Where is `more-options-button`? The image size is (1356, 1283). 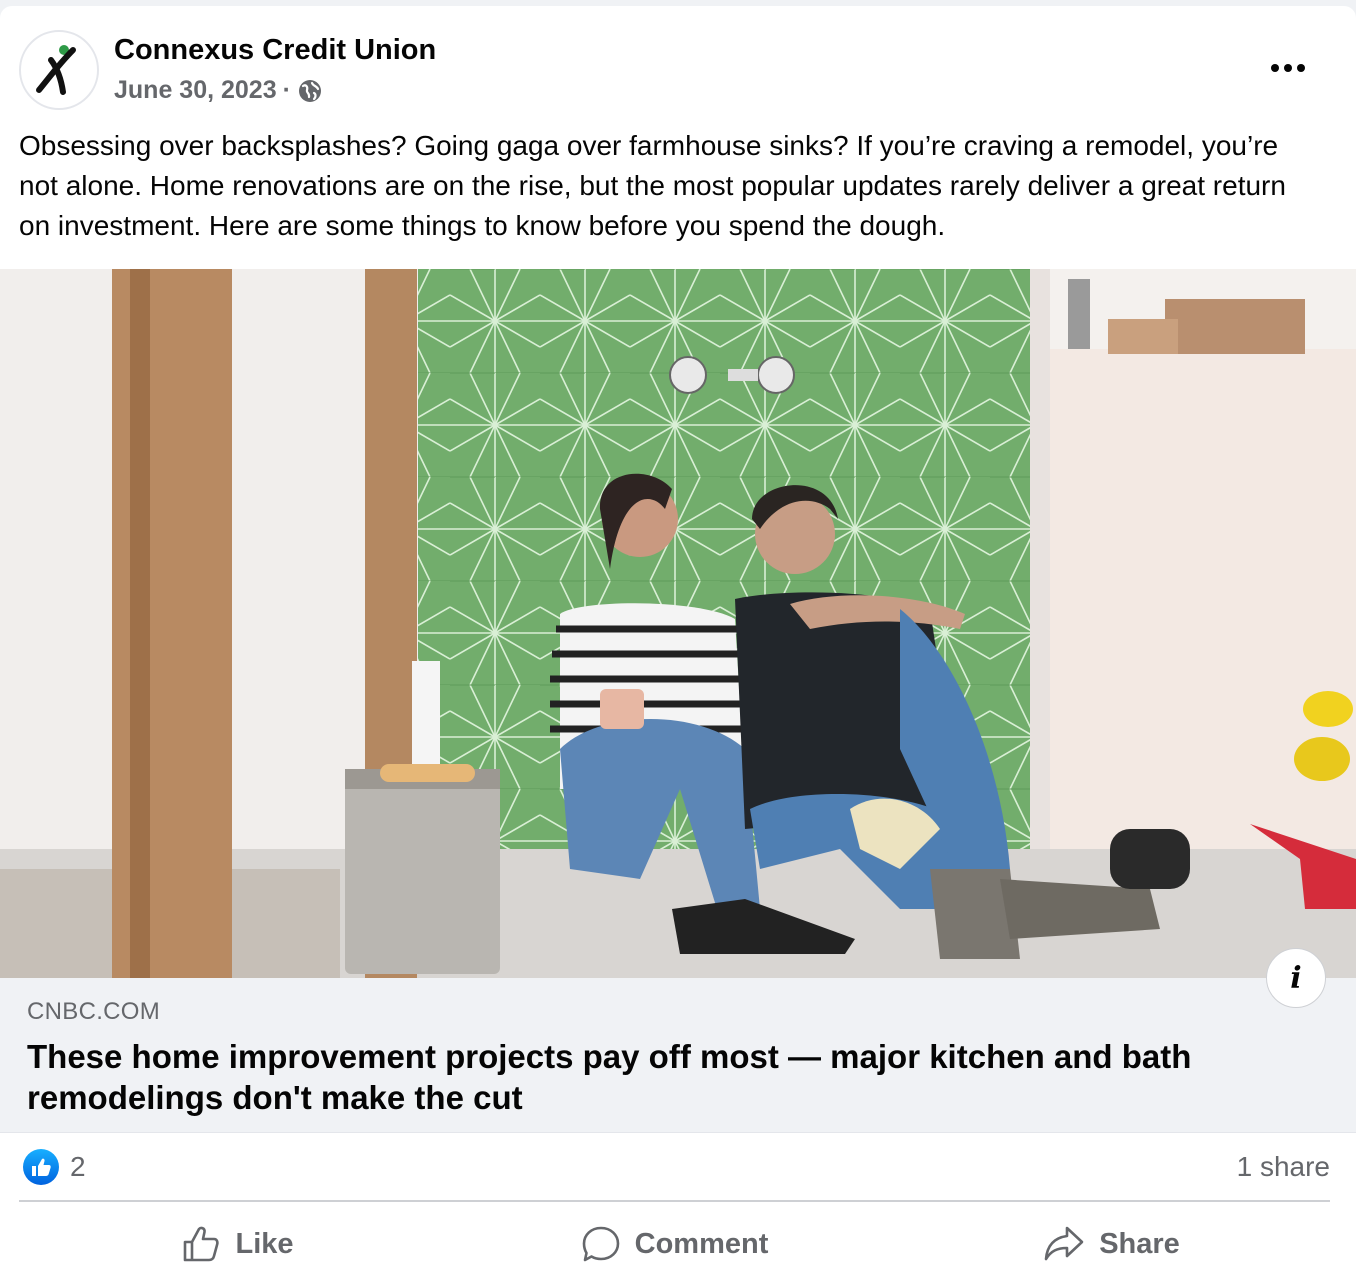 more-options-button is located at coordinates (1288, 68).